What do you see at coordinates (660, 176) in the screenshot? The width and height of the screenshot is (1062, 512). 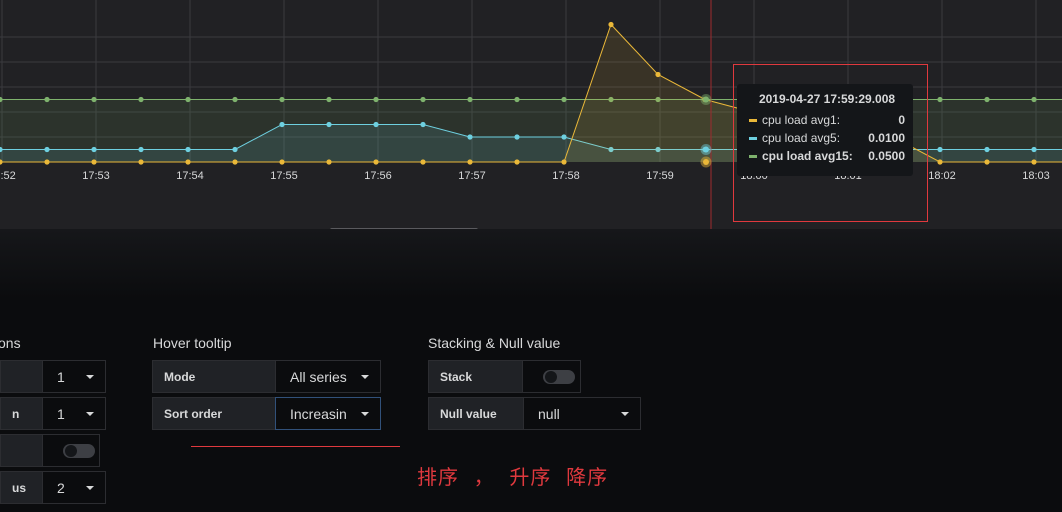 I see `x-tick-label: 17:59` at bounding box center [660, 176].